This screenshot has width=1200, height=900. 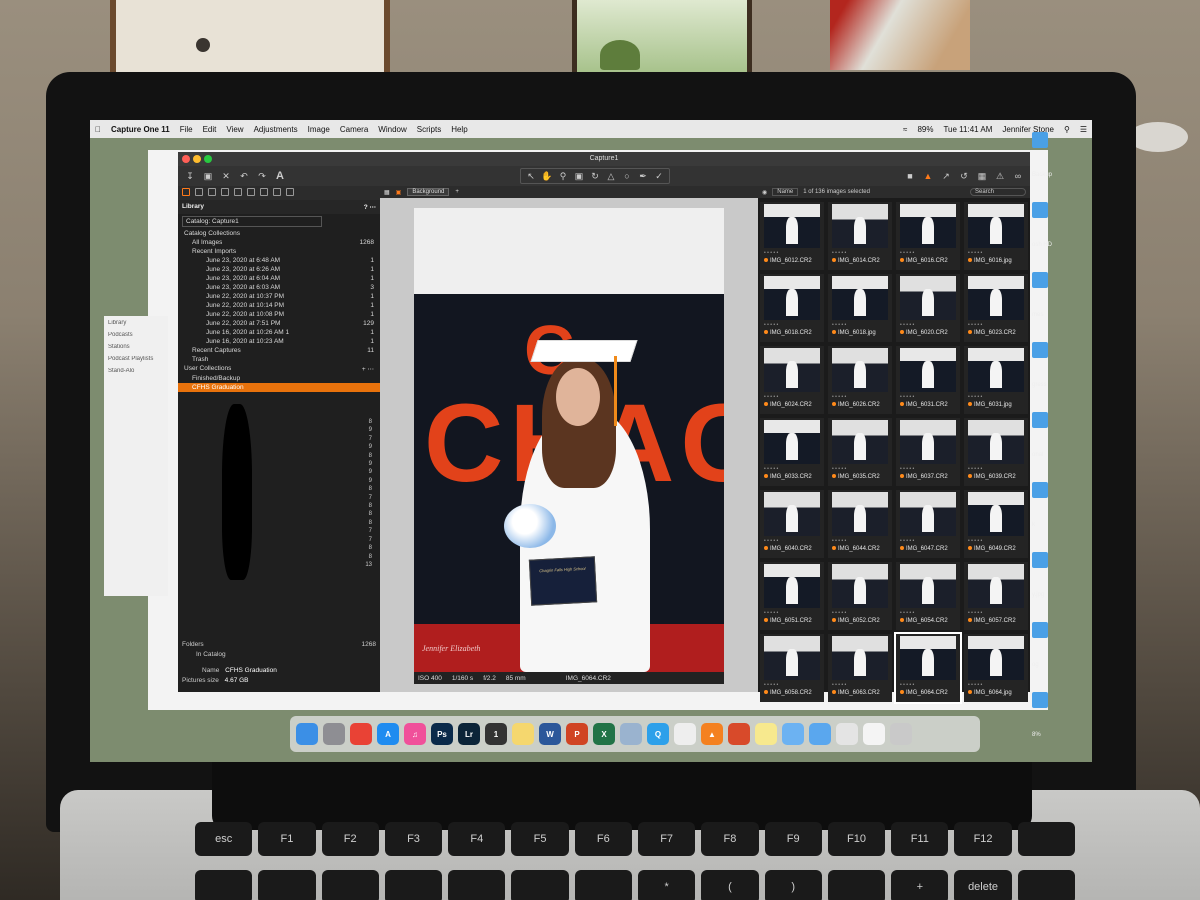 I want to click on menu-view: View, so click(x=234, y=129).